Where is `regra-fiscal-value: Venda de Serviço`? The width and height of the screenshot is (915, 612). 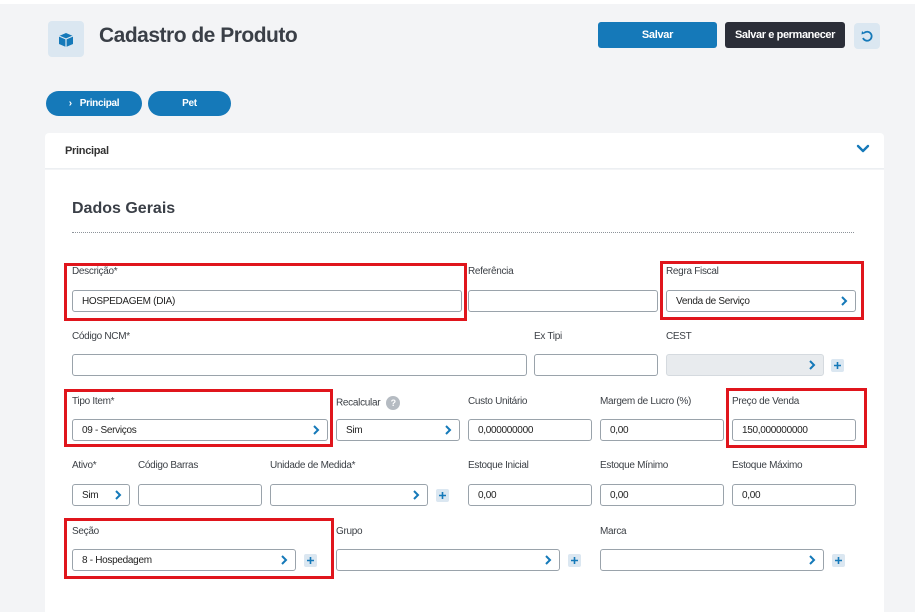
regra-fiscal-value: Venda de Serviço is located at coordinates (713, 301).